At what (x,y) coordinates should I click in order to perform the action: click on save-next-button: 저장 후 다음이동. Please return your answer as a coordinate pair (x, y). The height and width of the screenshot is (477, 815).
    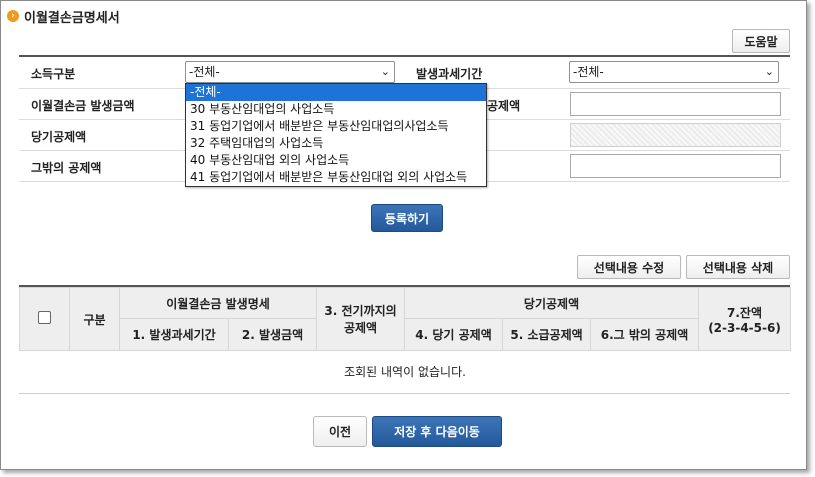
    Looking at the image, I should click on (437, 431).